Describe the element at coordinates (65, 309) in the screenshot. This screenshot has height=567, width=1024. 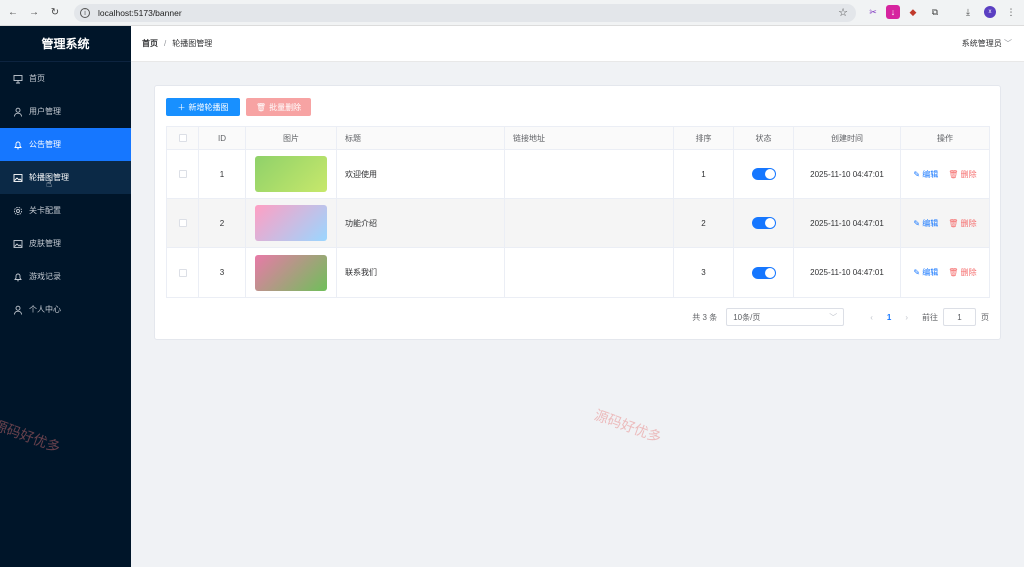
I see `sidebar-item-profile: 个人中心` at that location.